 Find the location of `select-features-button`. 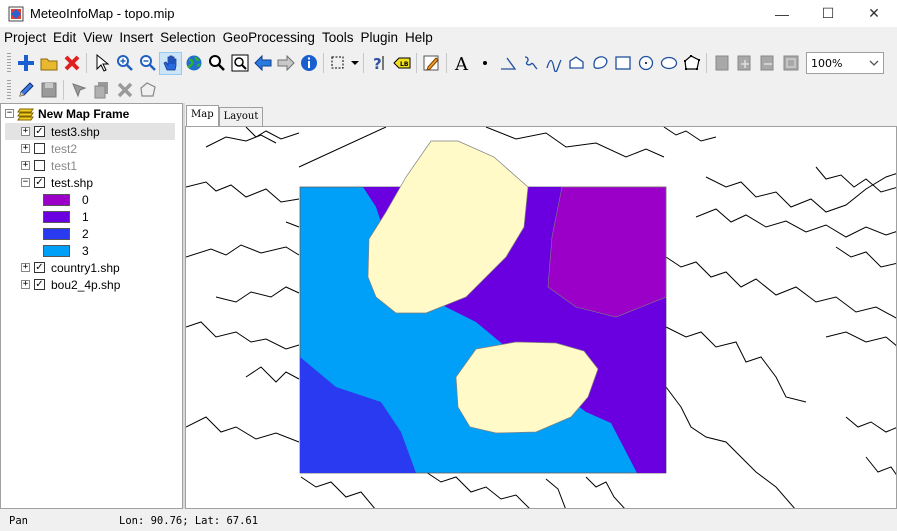

select-features-button is located at coordinates (338, 63).